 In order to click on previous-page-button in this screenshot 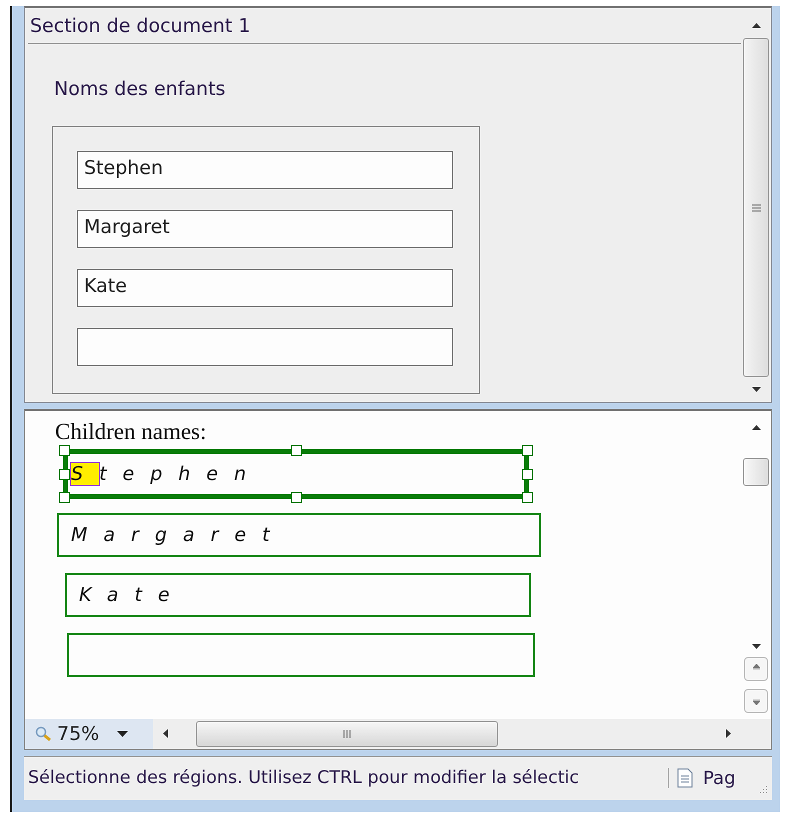, I will do `click(756, 668)`.